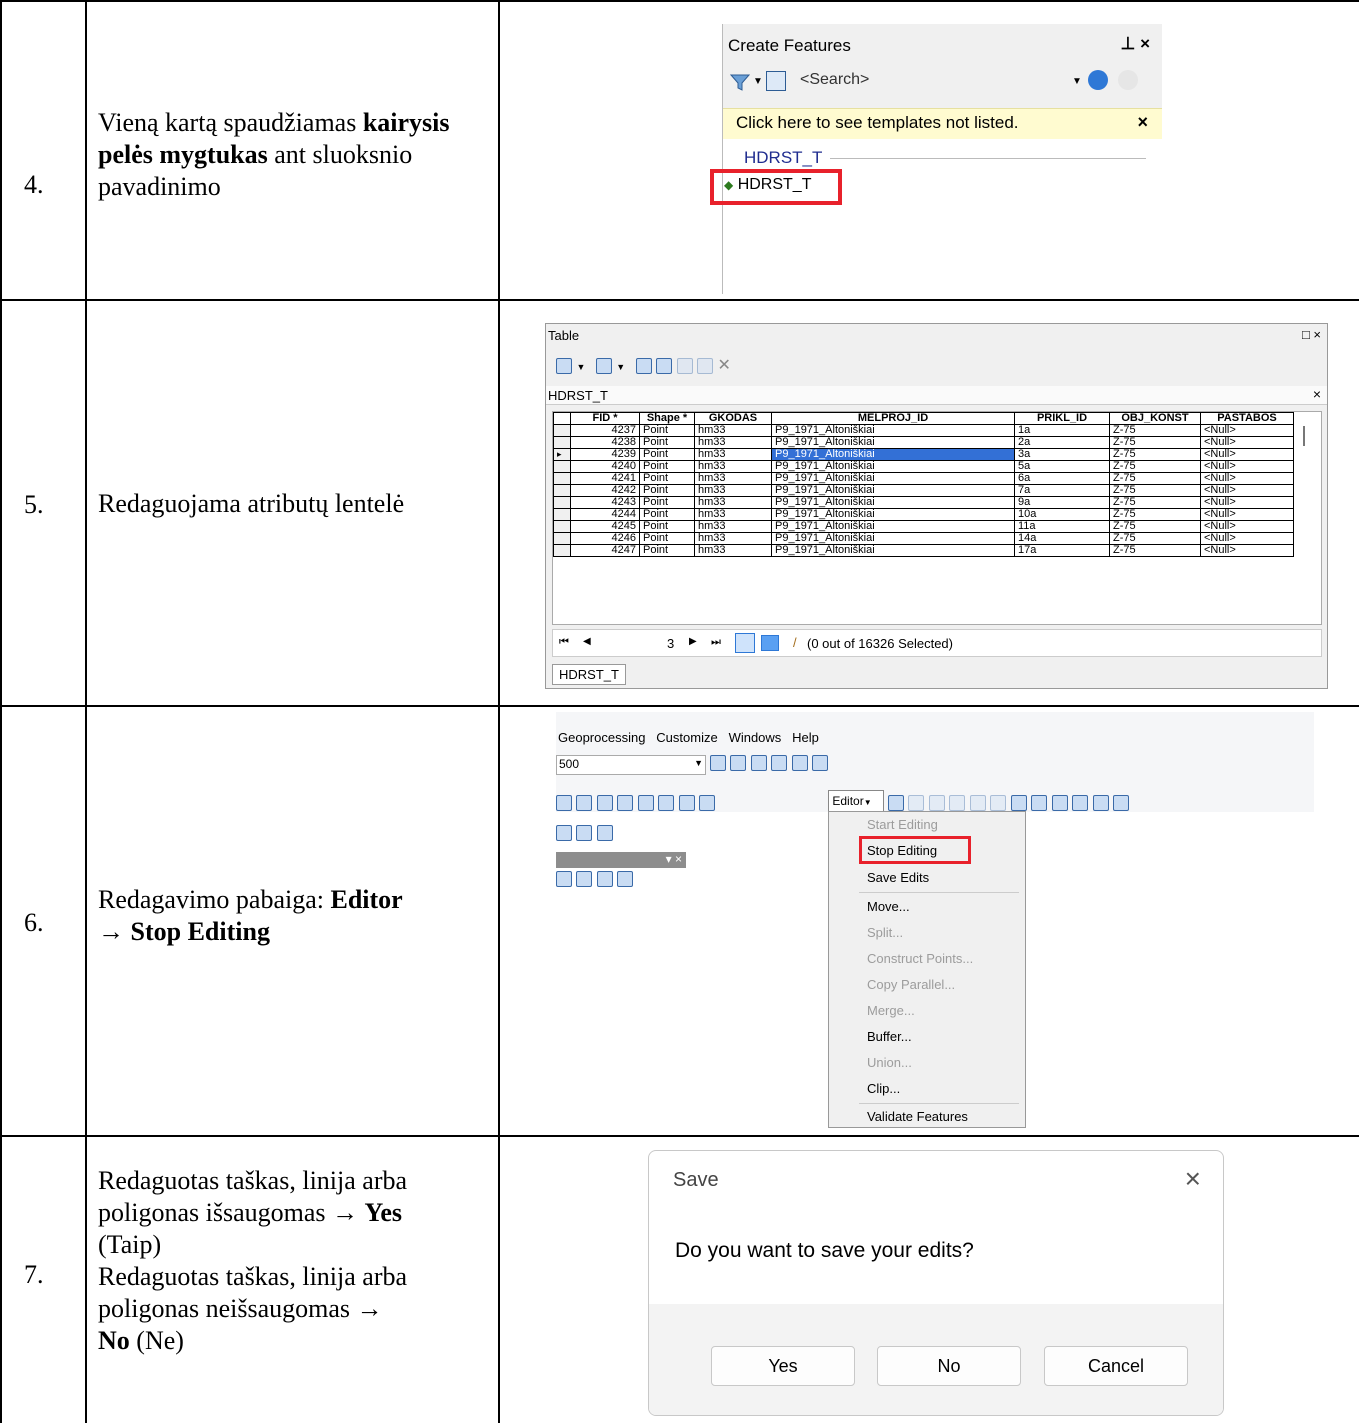 Image resolution: width=1359 pixels, height=1423 pixels. I want to click on table-cell: 4240, so click(605, 466).